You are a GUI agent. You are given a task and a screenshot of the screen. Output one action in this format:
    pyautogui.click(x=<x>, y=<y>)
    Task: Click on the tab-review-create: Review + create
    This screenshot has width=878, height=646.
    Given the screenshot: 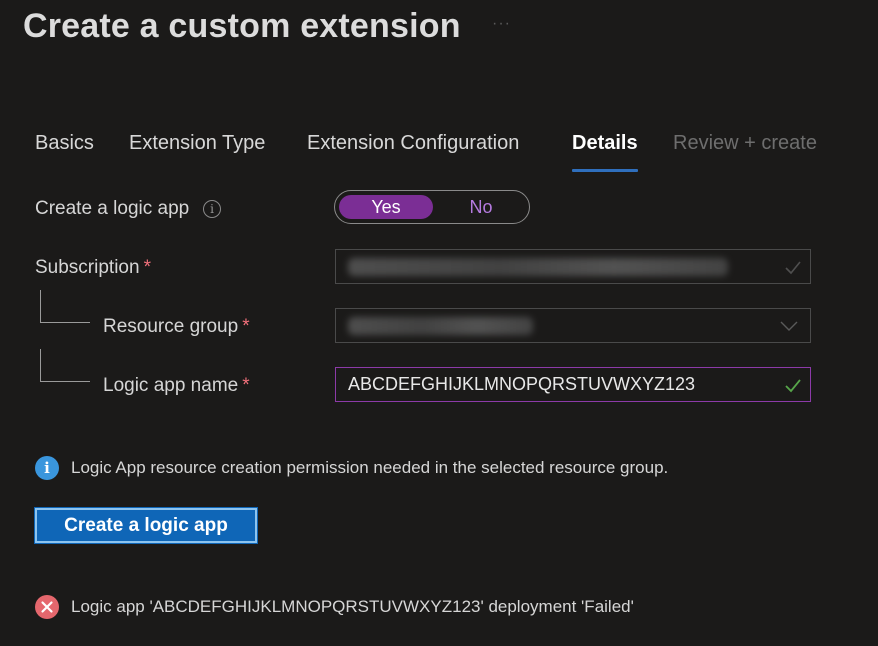 What is the action you would take?
    pyautogui.click(x=745, y=143)
    